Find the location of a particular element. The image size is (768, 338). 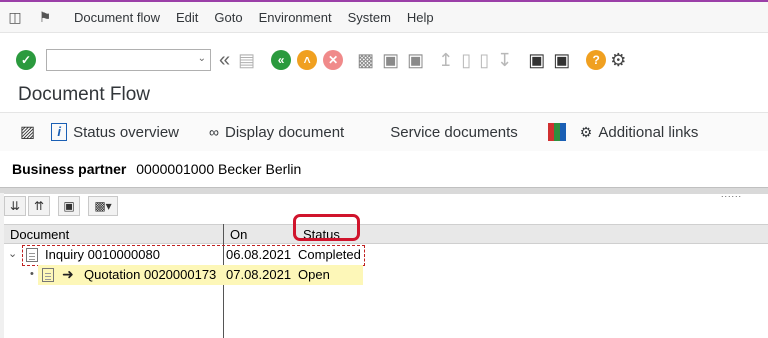

additional-links-button: ⚙ Additional links is located at coordinates (623, 132).